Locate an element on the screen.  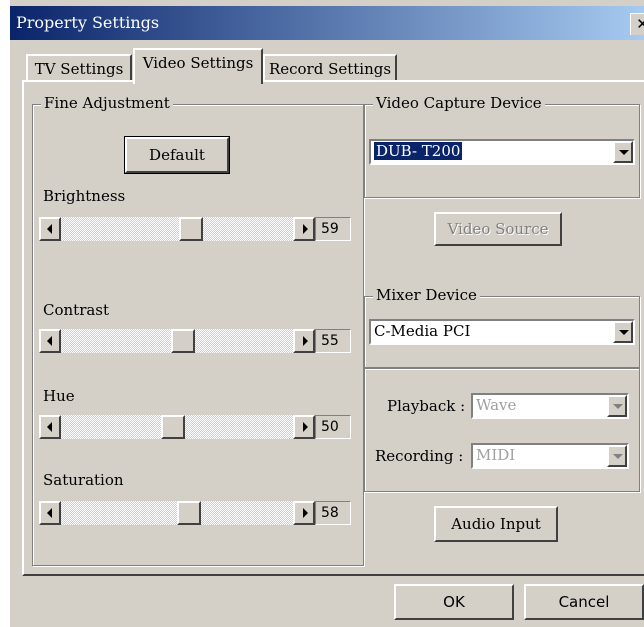
video-capture-device-select: DUB- T200 is located at coordinates (502, 152).